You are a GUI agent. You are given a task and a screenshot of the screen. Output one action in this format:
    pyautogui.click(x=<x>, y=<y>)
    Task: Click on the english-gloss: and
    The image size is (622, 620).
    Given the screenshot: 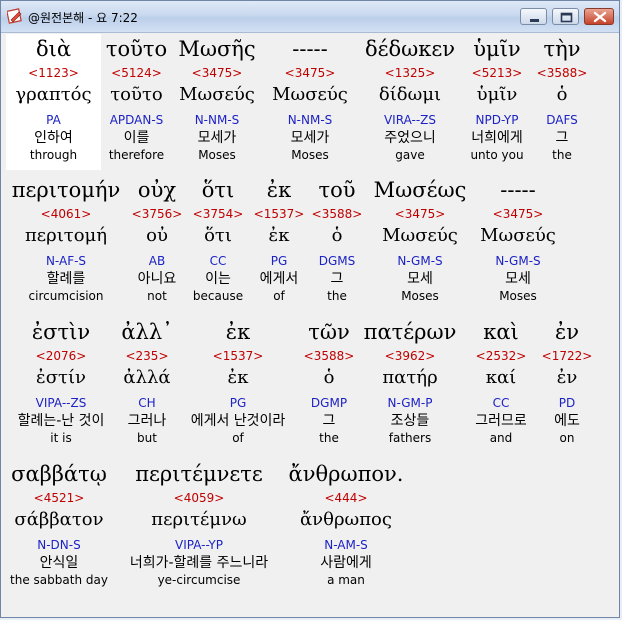 What is the action you would take?
    pyautogui.click(x=501, y=438)
    